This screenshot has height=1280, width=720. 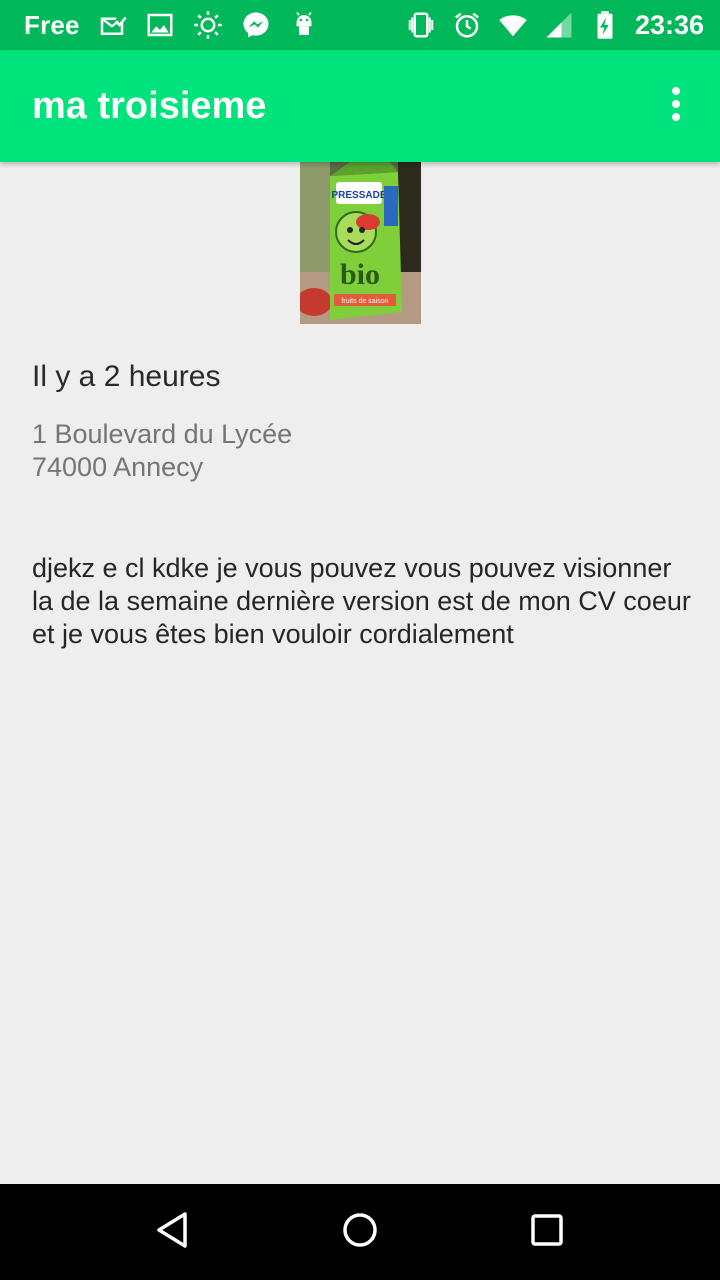 I want to click on home-icon, so click(x=360, y=1232).